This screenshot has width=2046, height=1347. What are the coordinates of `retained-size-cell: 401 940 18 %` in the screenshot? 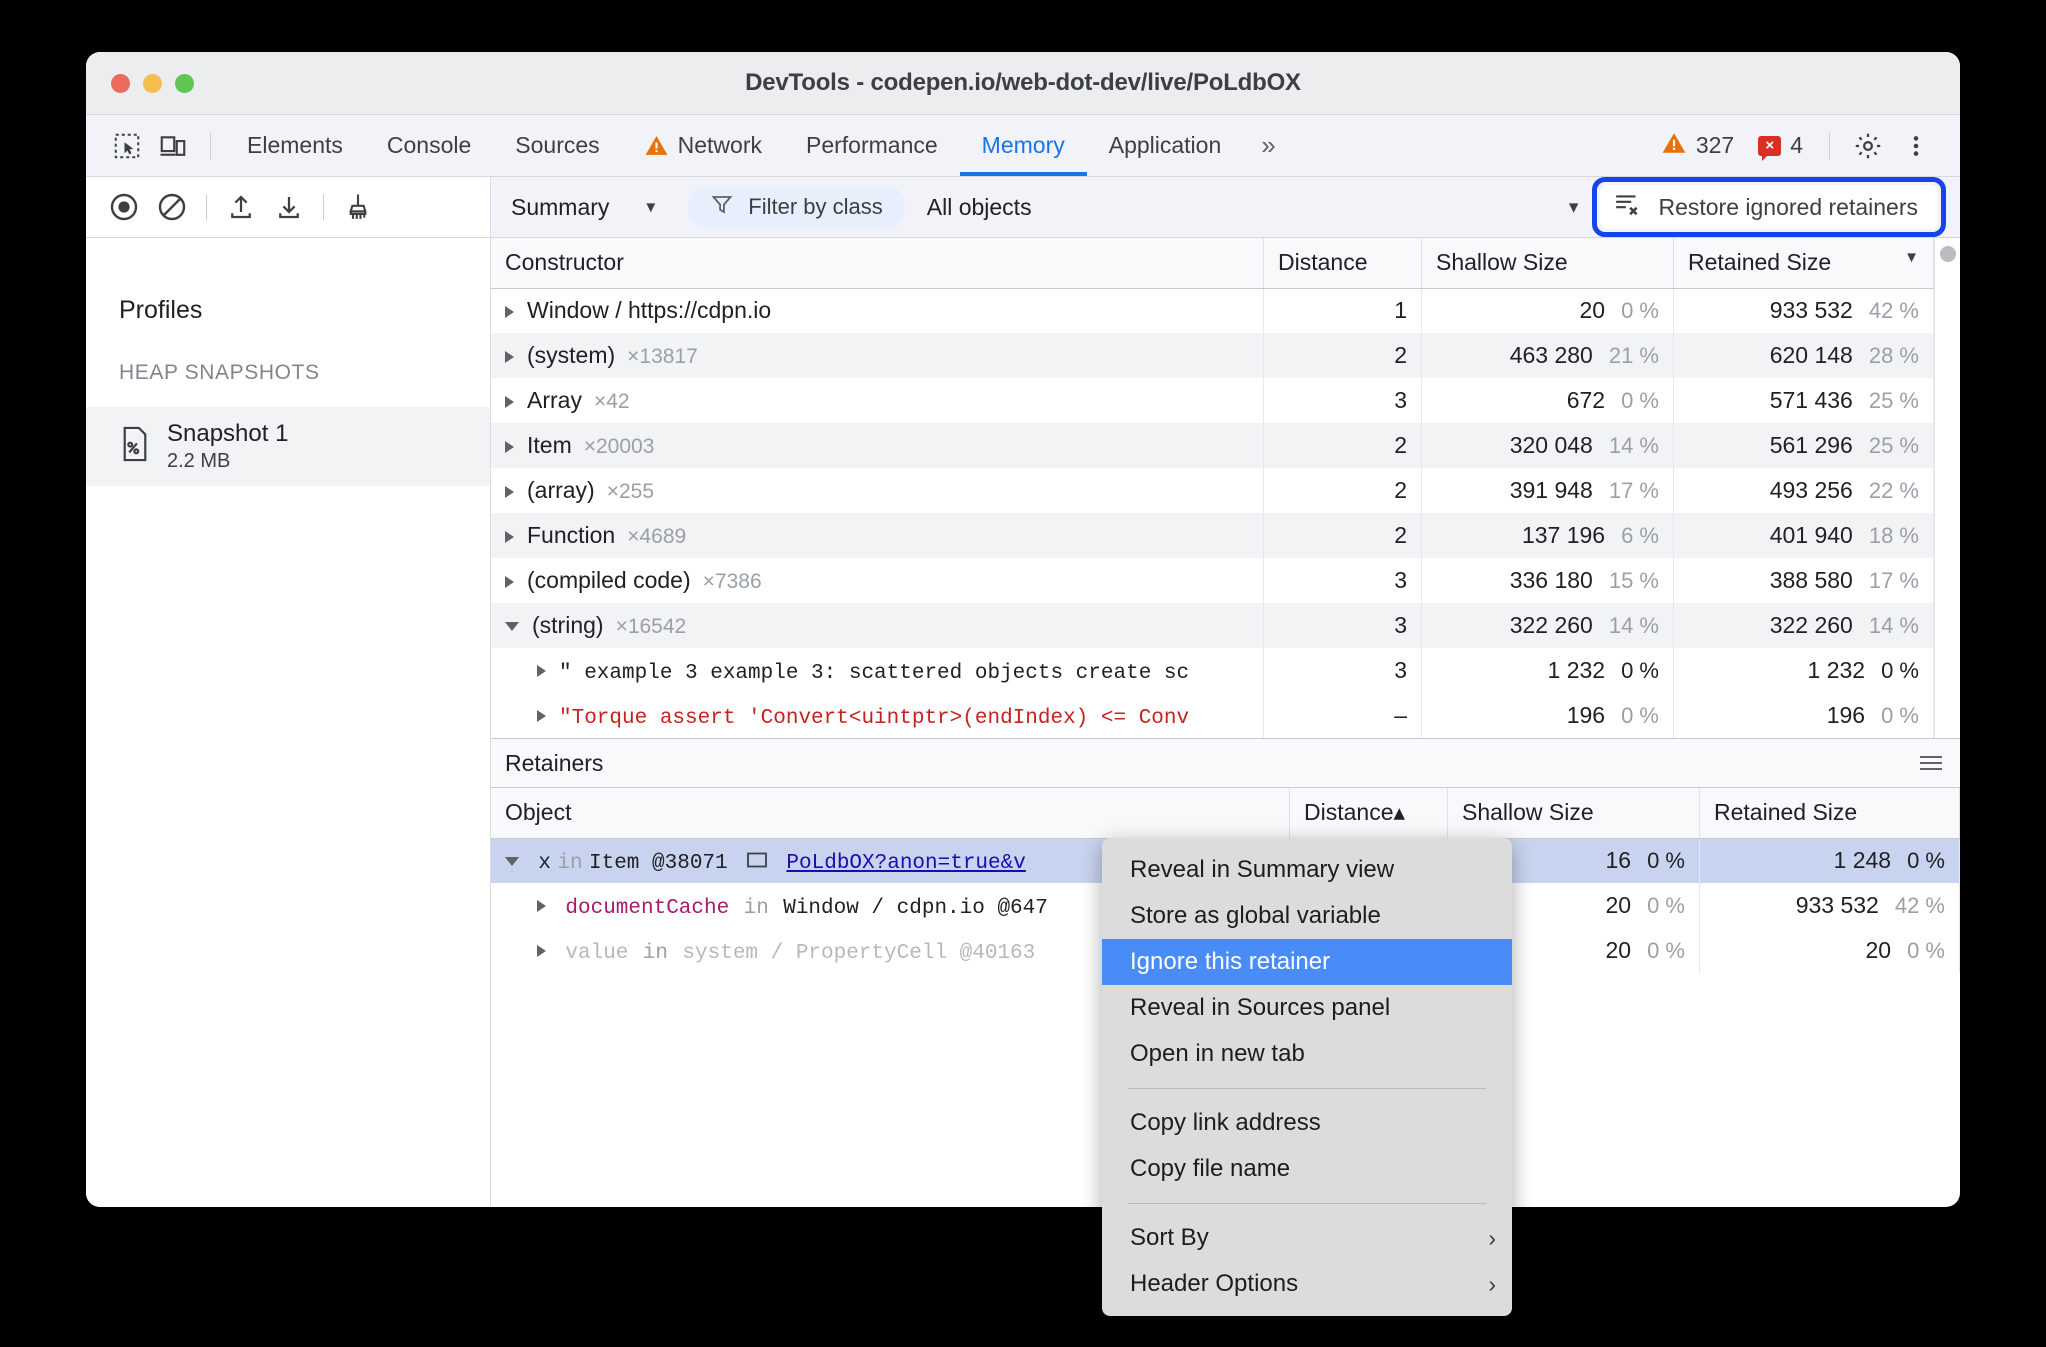 It's located at (1803, 535).